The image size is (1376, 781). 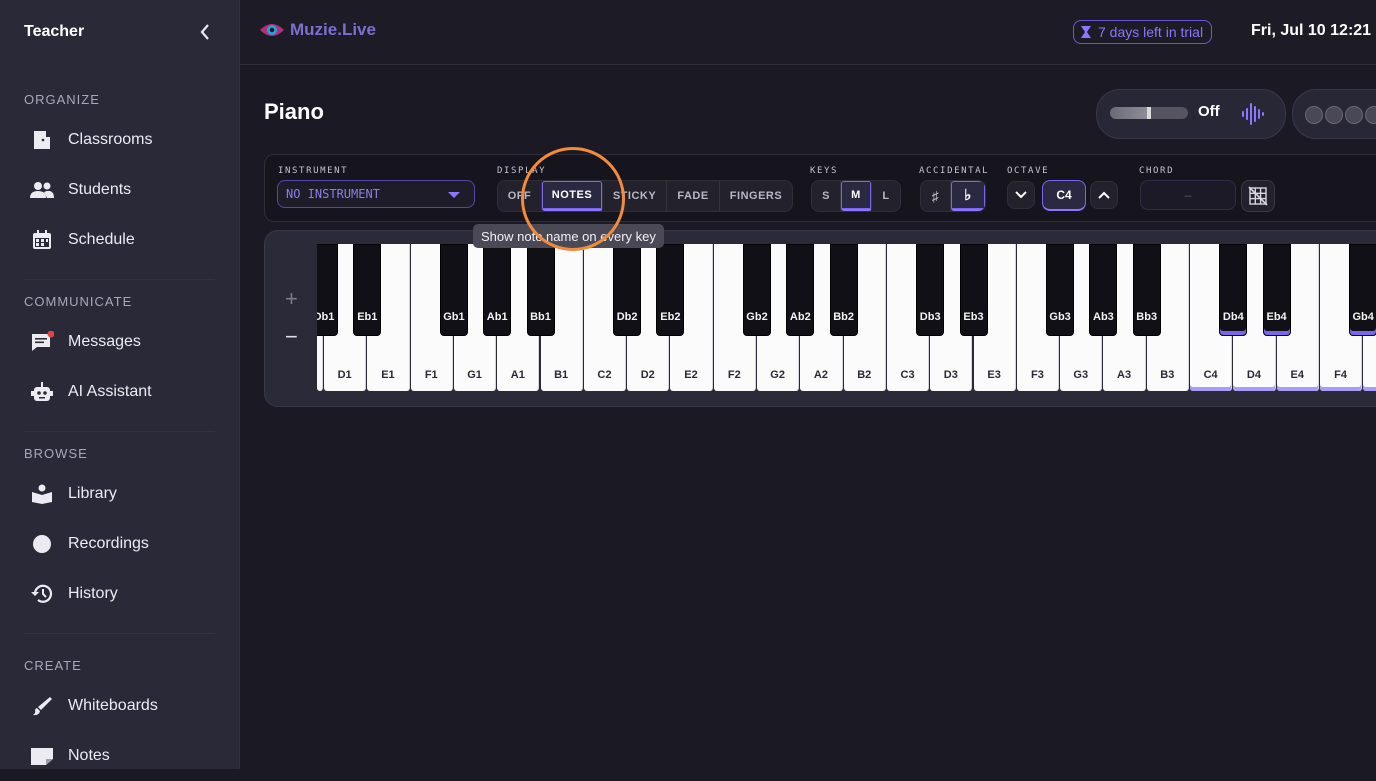 I want to click on key-label: B1, so click(x=561, y=375).